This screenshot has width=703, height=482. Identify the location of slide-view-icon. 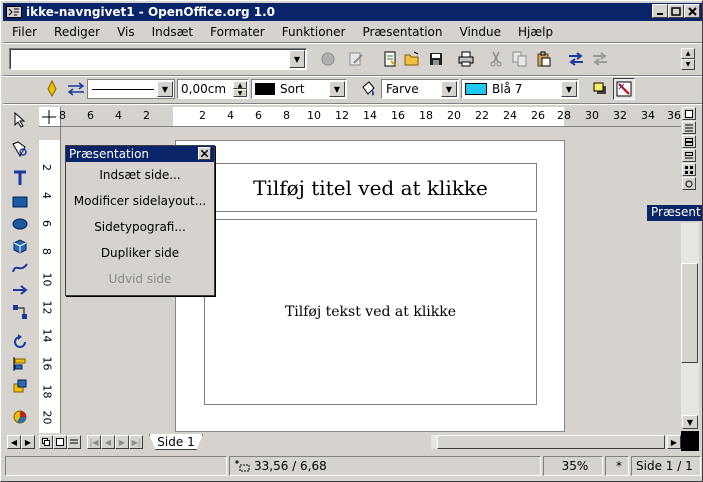
(46, 442).